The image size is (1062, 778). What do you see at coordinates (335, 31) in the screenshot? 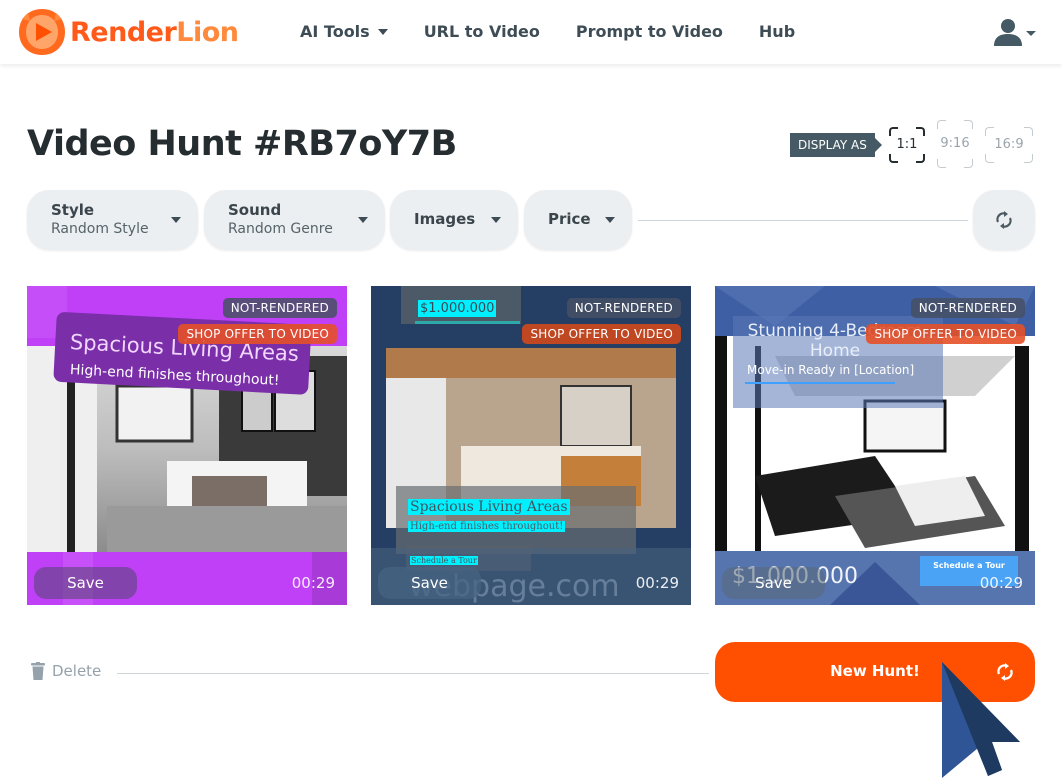
I see `nav-ai-tools-label: AI Tools` at bounding box center [335, 31].